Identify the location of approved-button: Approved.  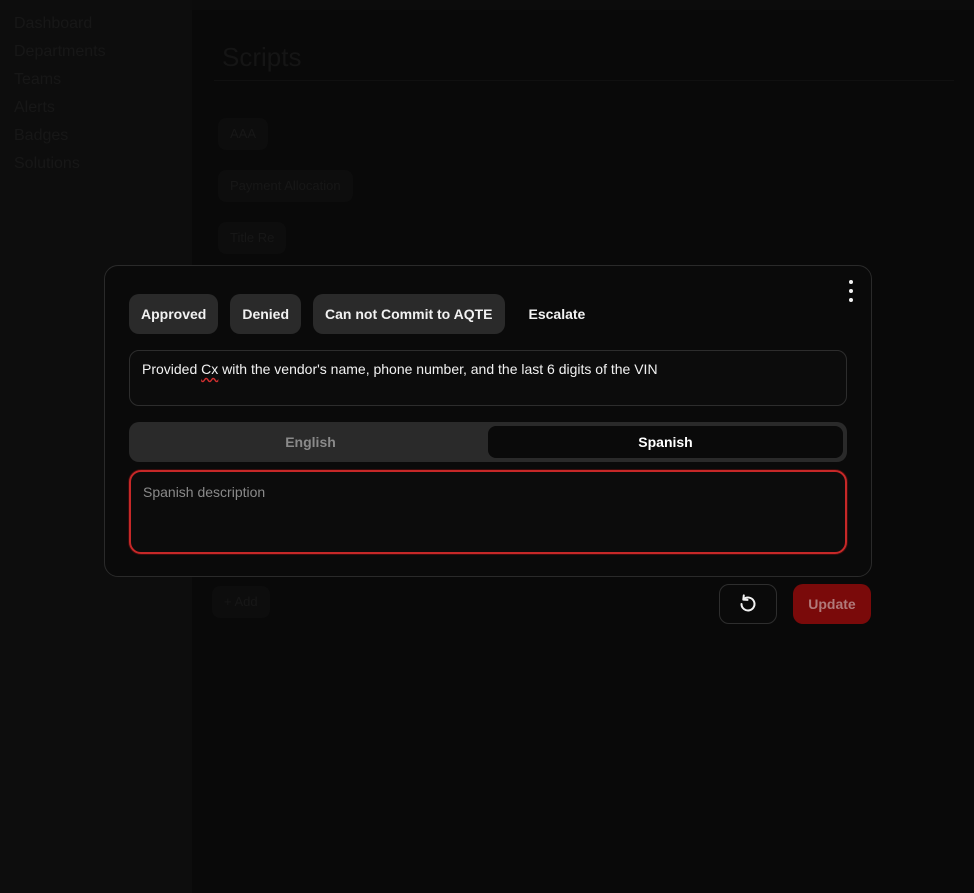
(174, 314).